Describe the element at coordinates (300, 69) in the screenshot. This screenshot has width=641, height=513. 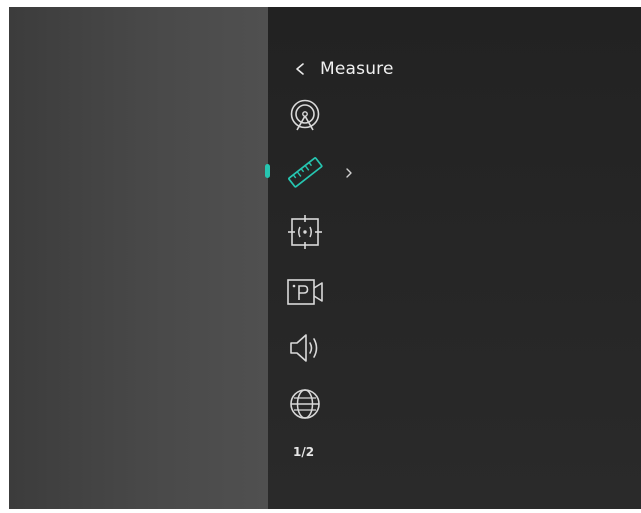
I see `chevron-left-icon` at that location.